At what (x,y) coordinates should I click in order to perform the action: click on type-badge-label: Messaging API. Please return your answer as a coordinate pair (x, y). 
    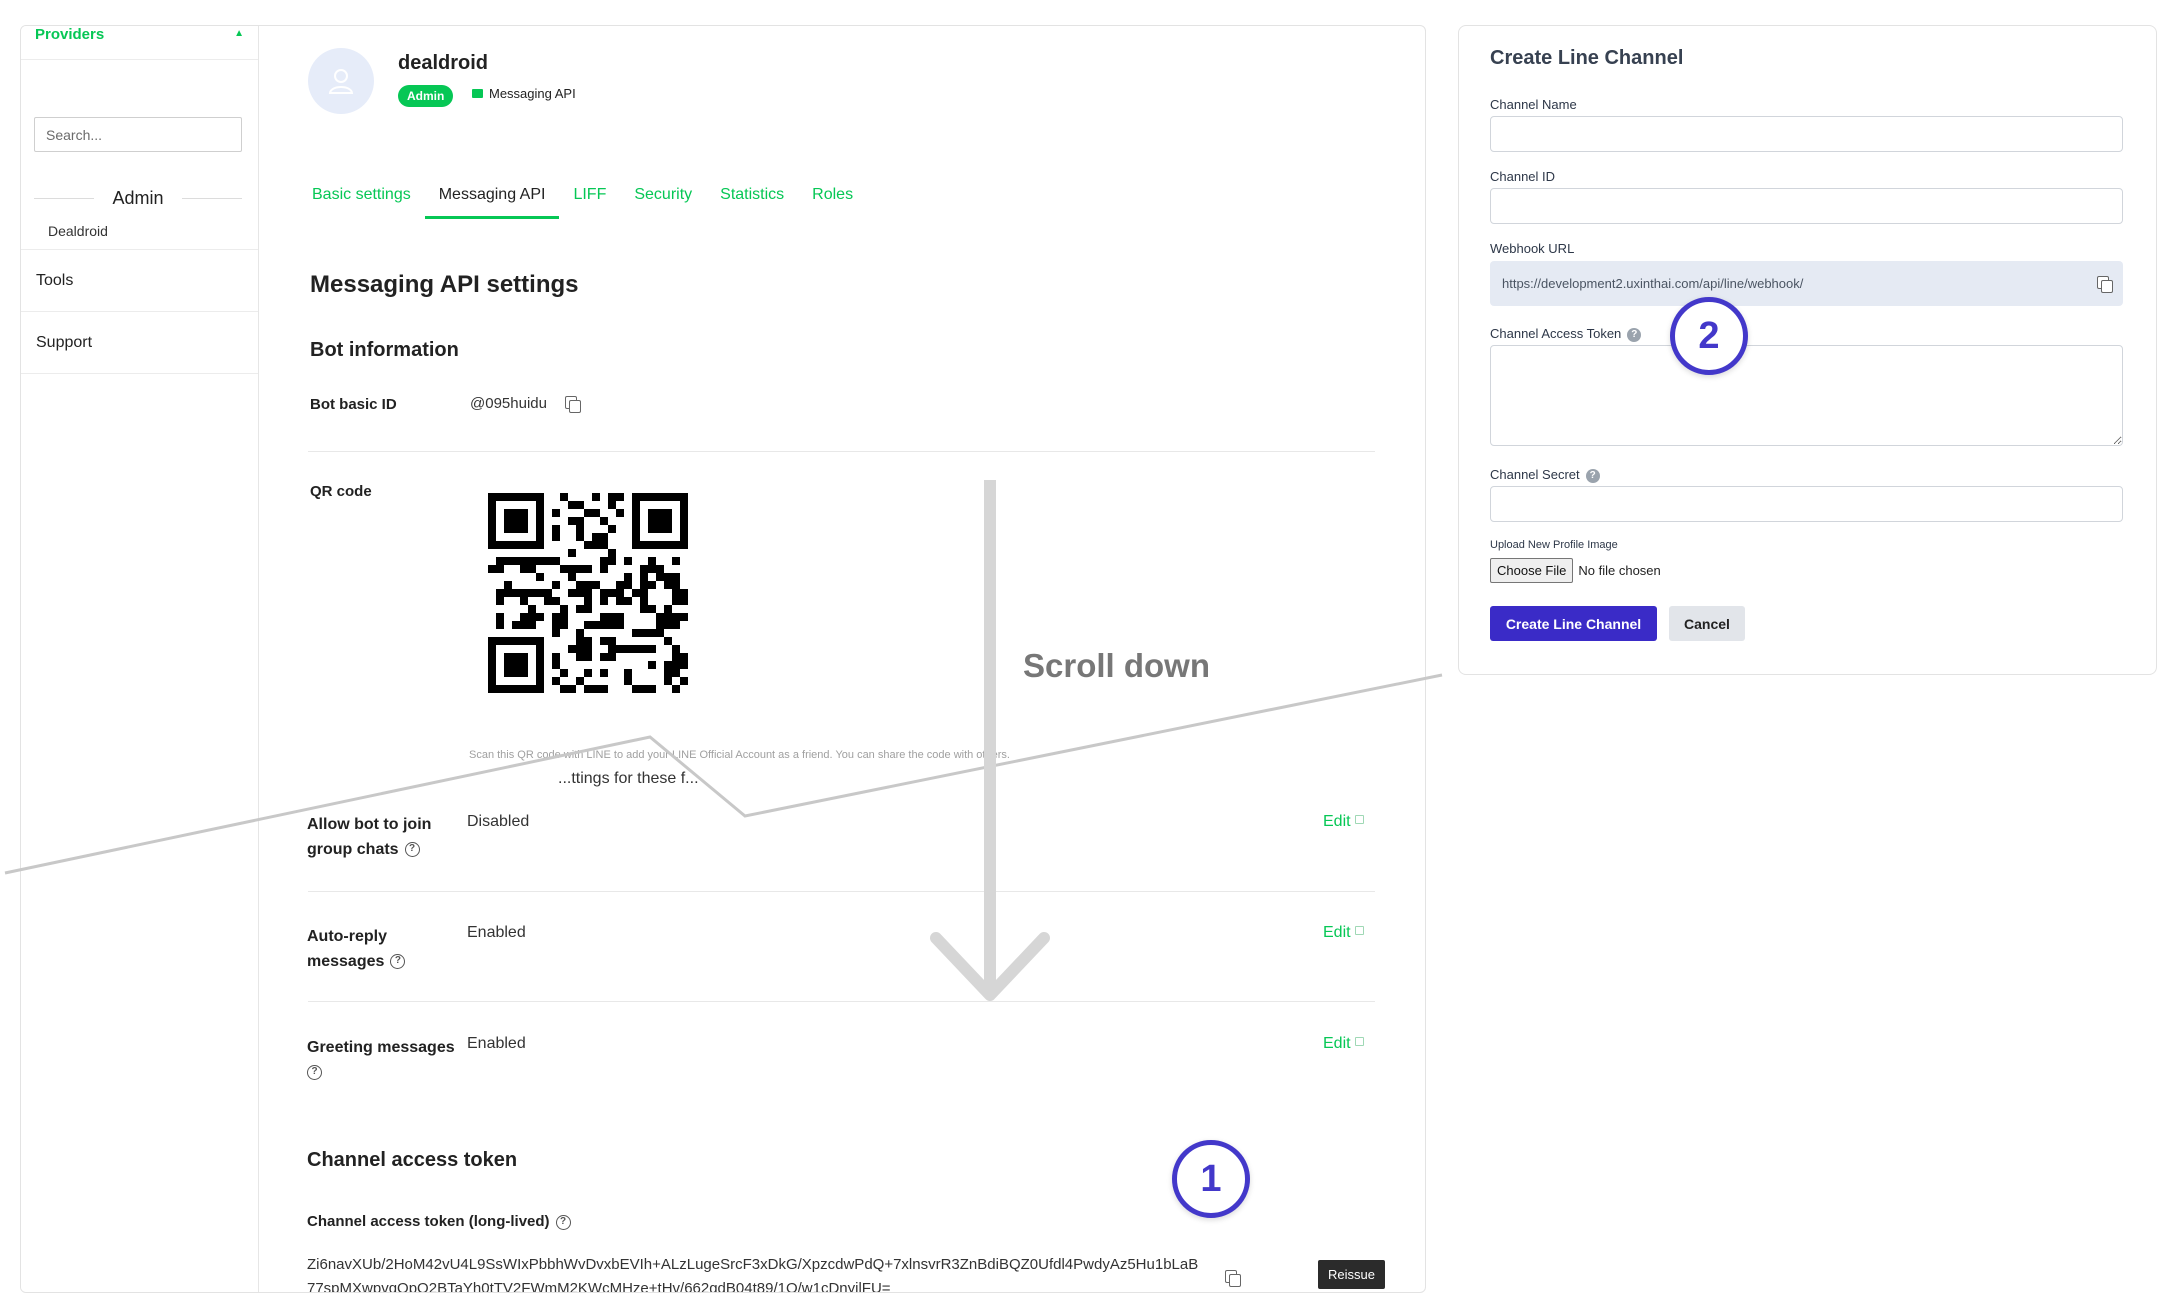
    Looking at the image, I should click on (532, 93).